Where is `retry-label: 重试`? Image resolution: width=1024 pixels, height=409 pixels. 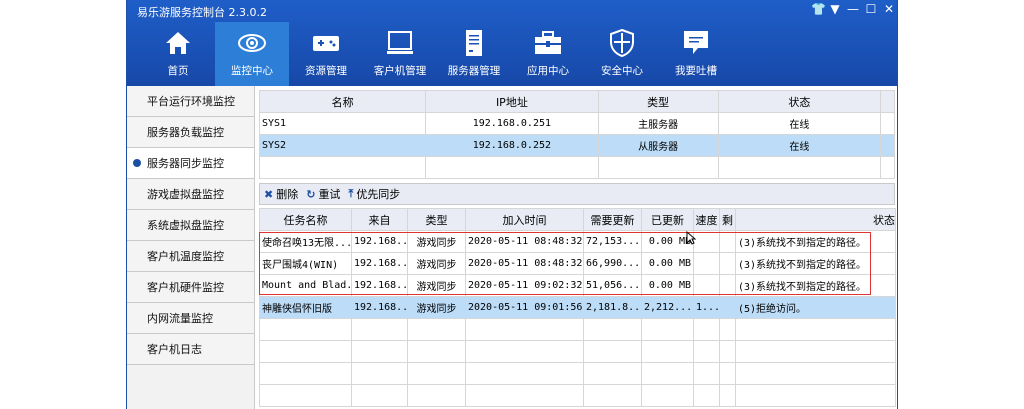
retry-label: 重试 is located at coordinates (329, 194).